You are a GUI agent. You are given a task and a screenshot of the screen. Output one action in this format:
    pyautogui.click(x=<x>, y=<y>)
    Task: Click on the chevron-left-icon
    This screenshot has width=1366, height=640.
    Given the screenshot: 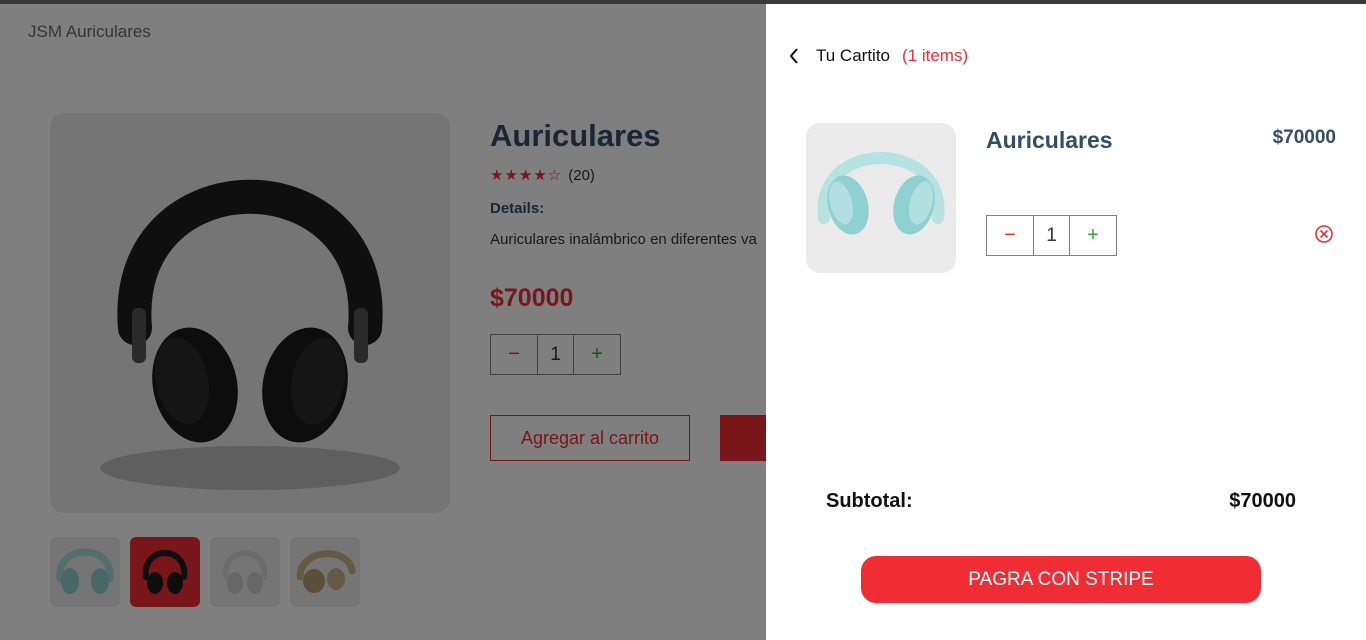 What is the action you would take?
    pyautogui.click(x=795, y=56)
    